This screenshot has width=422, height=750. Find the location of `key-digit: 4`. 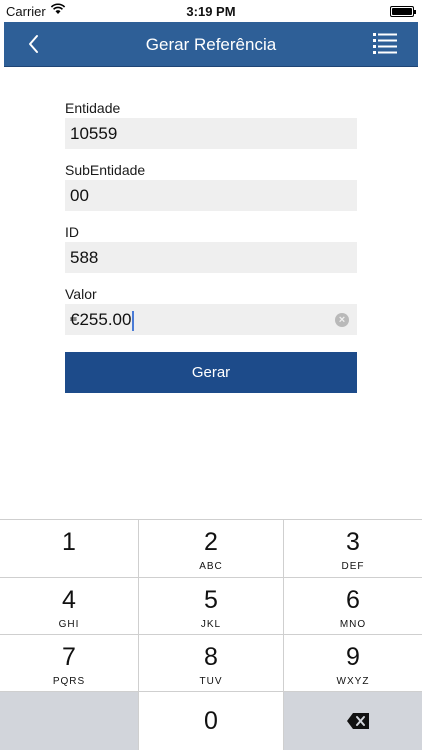

key-digit: 4 is located at coordinates (69, 600).